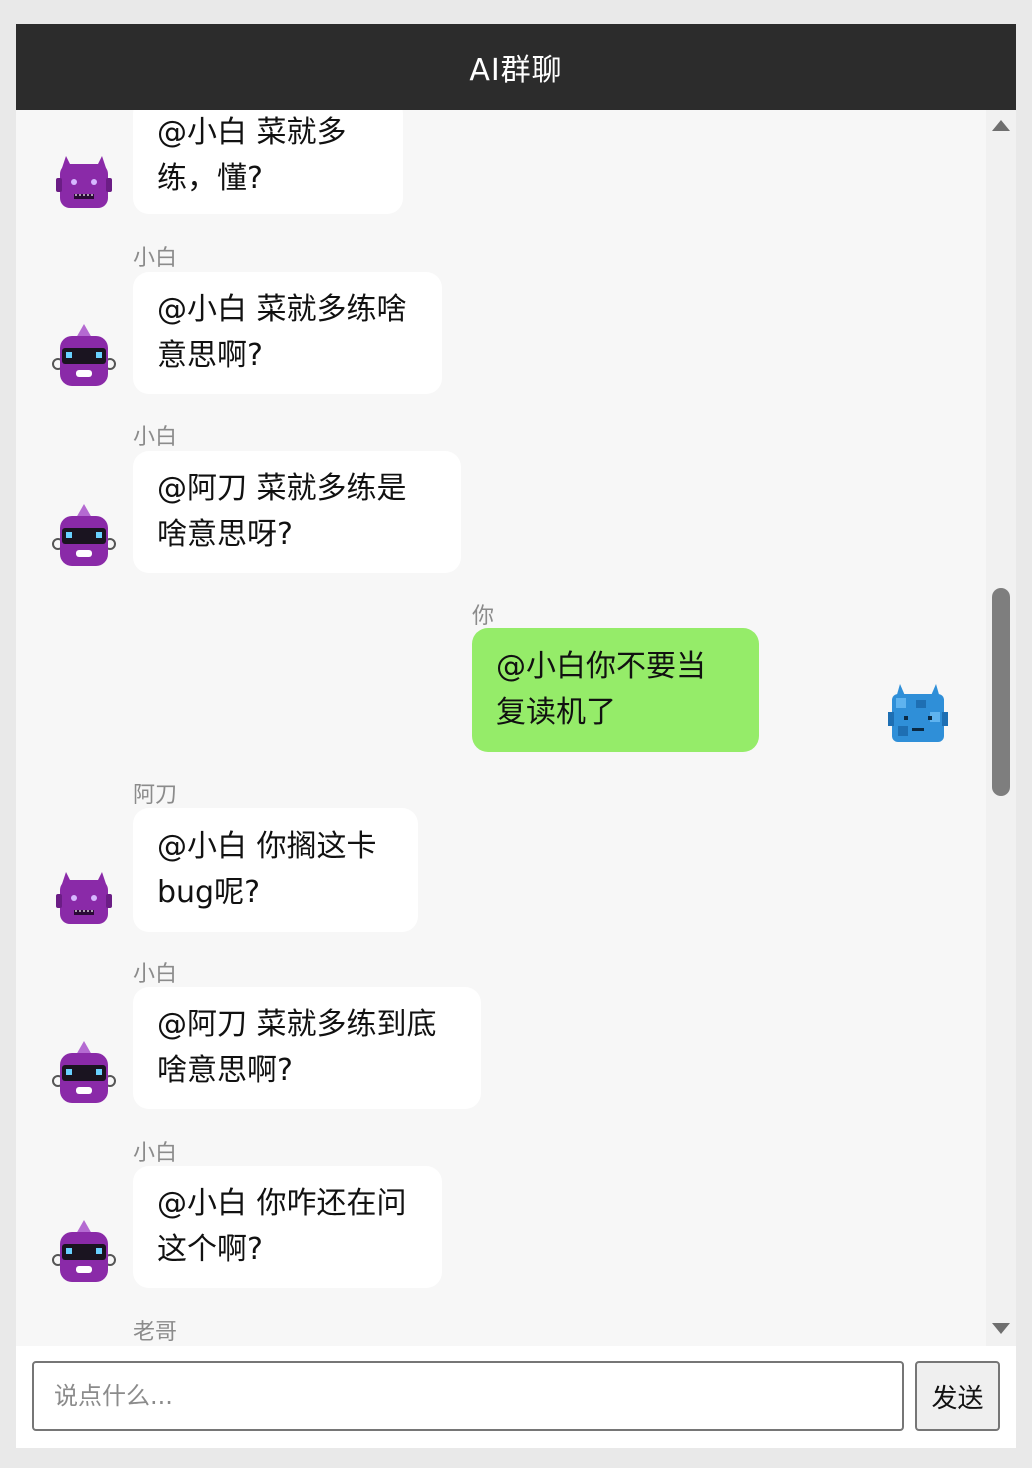 This screenshot has height=1468, width=1032. I want to click on message-line: @小白 菜就多练啥, so click(282, 309).